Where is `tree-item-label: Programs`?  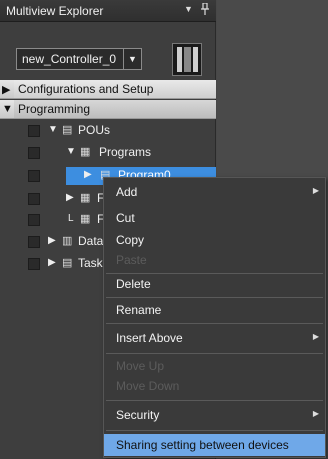 tree-item-label: Programs is located at coordinates (125, 152).